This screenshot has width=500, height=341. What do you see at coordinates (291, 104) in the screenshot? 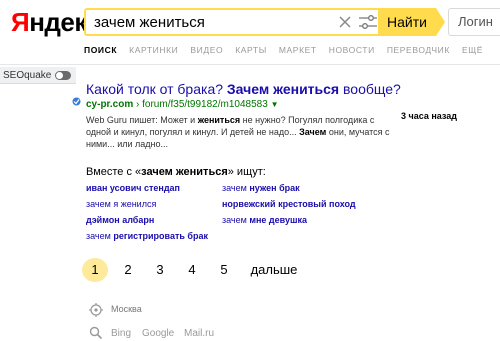
I see `result-url: cy-pr.com › forum/f35/t99182/m1048583 ▼` at bounding box center [291, 104].